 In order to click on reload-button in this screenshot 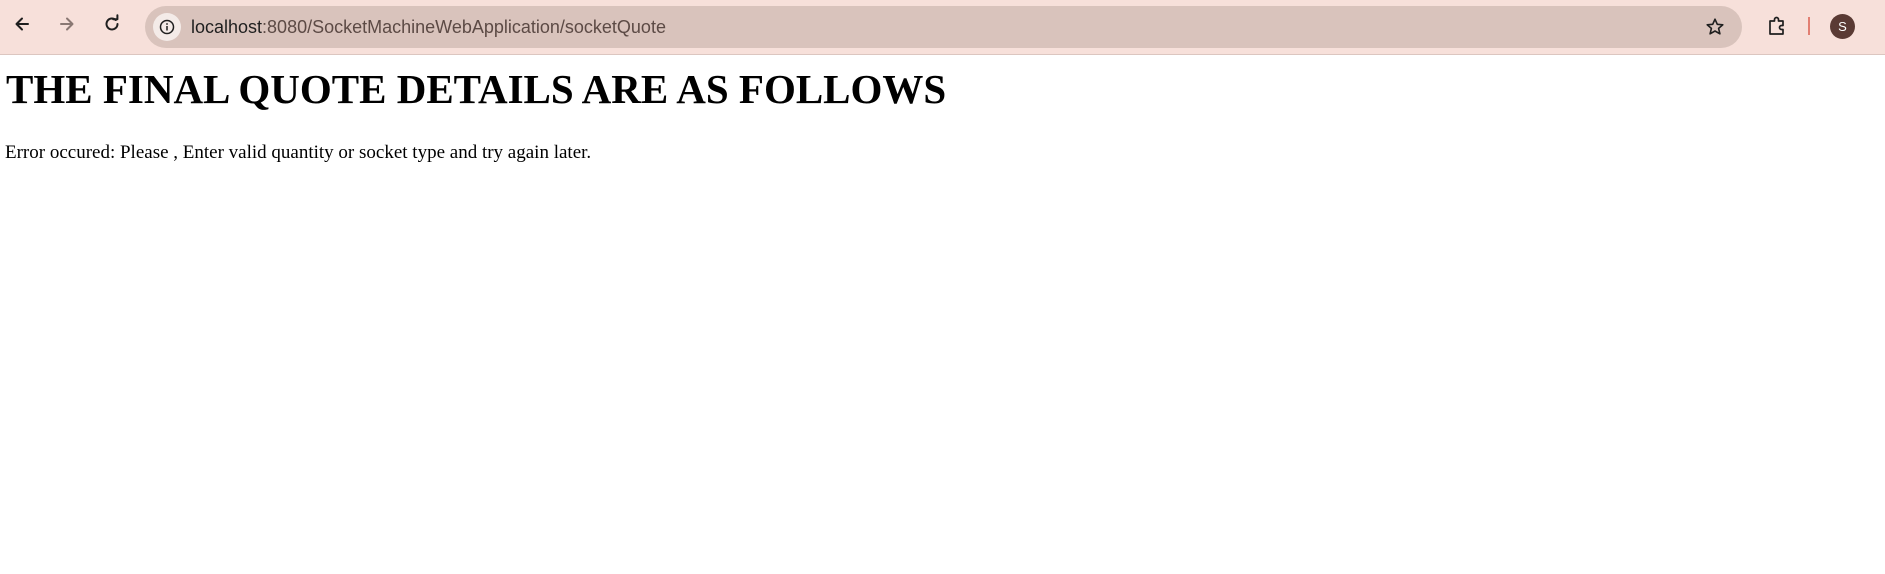, I will do `click(112, 24)`.